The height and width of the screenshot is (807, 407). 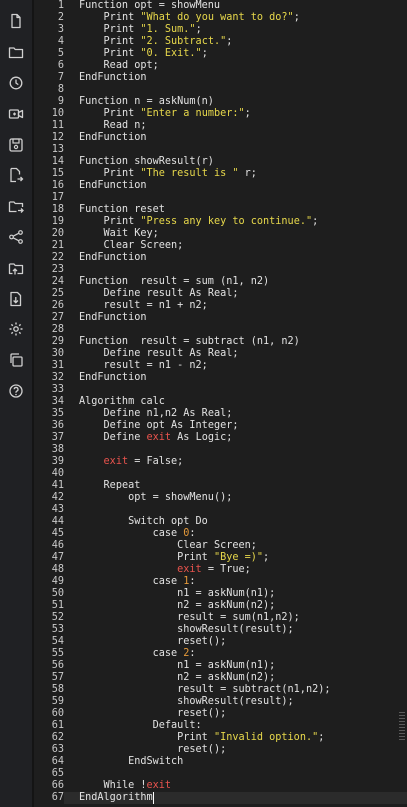 I want to click on code-line: Function result = sum (n1, n2), so click(x=235, y=282).